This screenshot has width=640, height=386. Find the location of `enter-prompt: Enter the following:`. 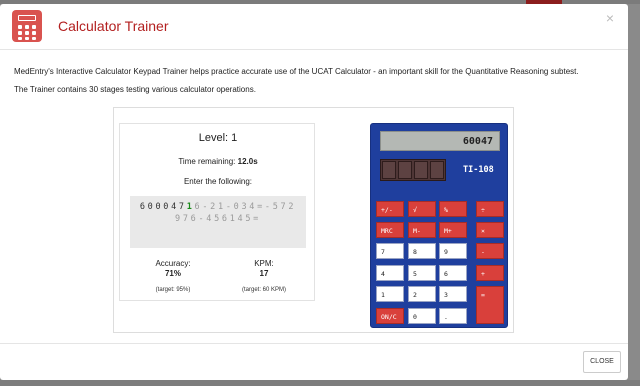

enter-prompt: Enter the following: is located at coordinates (218, 181).